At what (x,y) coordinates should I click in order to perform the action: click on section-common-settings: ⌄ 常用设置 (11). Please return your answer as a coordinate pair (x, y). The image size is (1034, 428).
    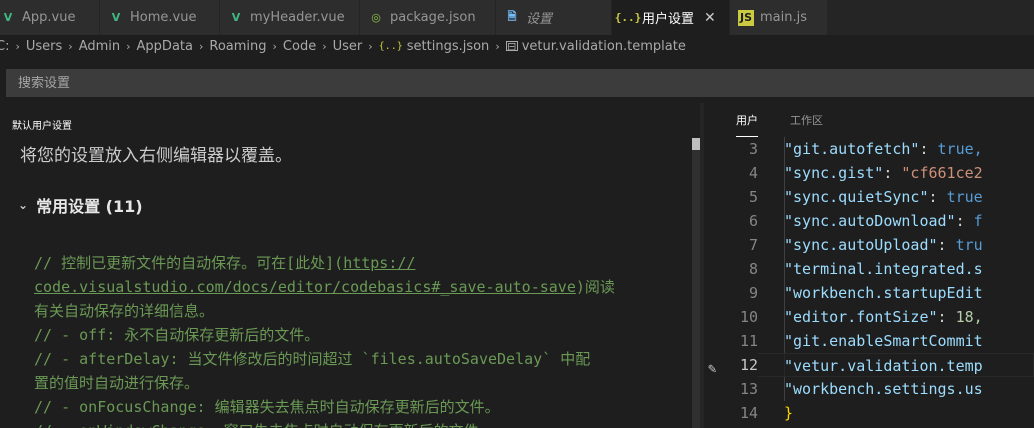
    Looking at the image, I should click on (80, 205).